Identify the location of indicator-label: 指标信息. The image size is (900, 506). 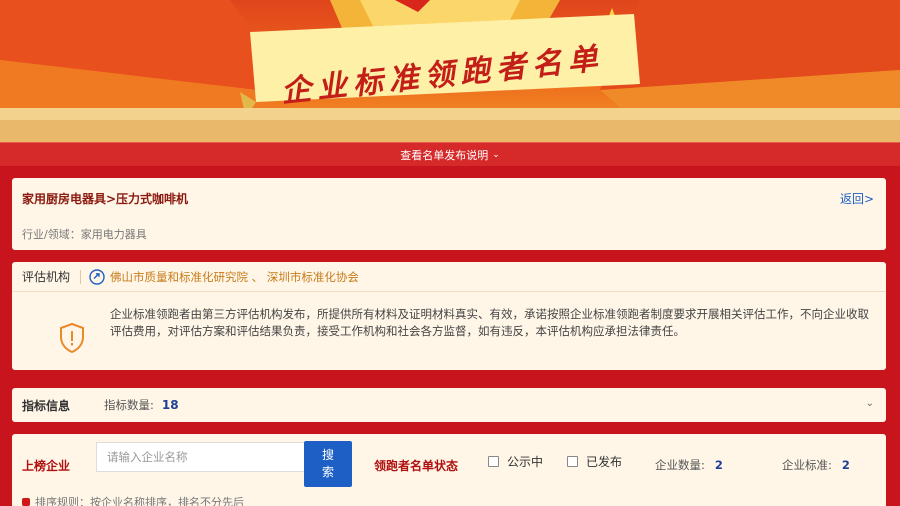
(46, 405).